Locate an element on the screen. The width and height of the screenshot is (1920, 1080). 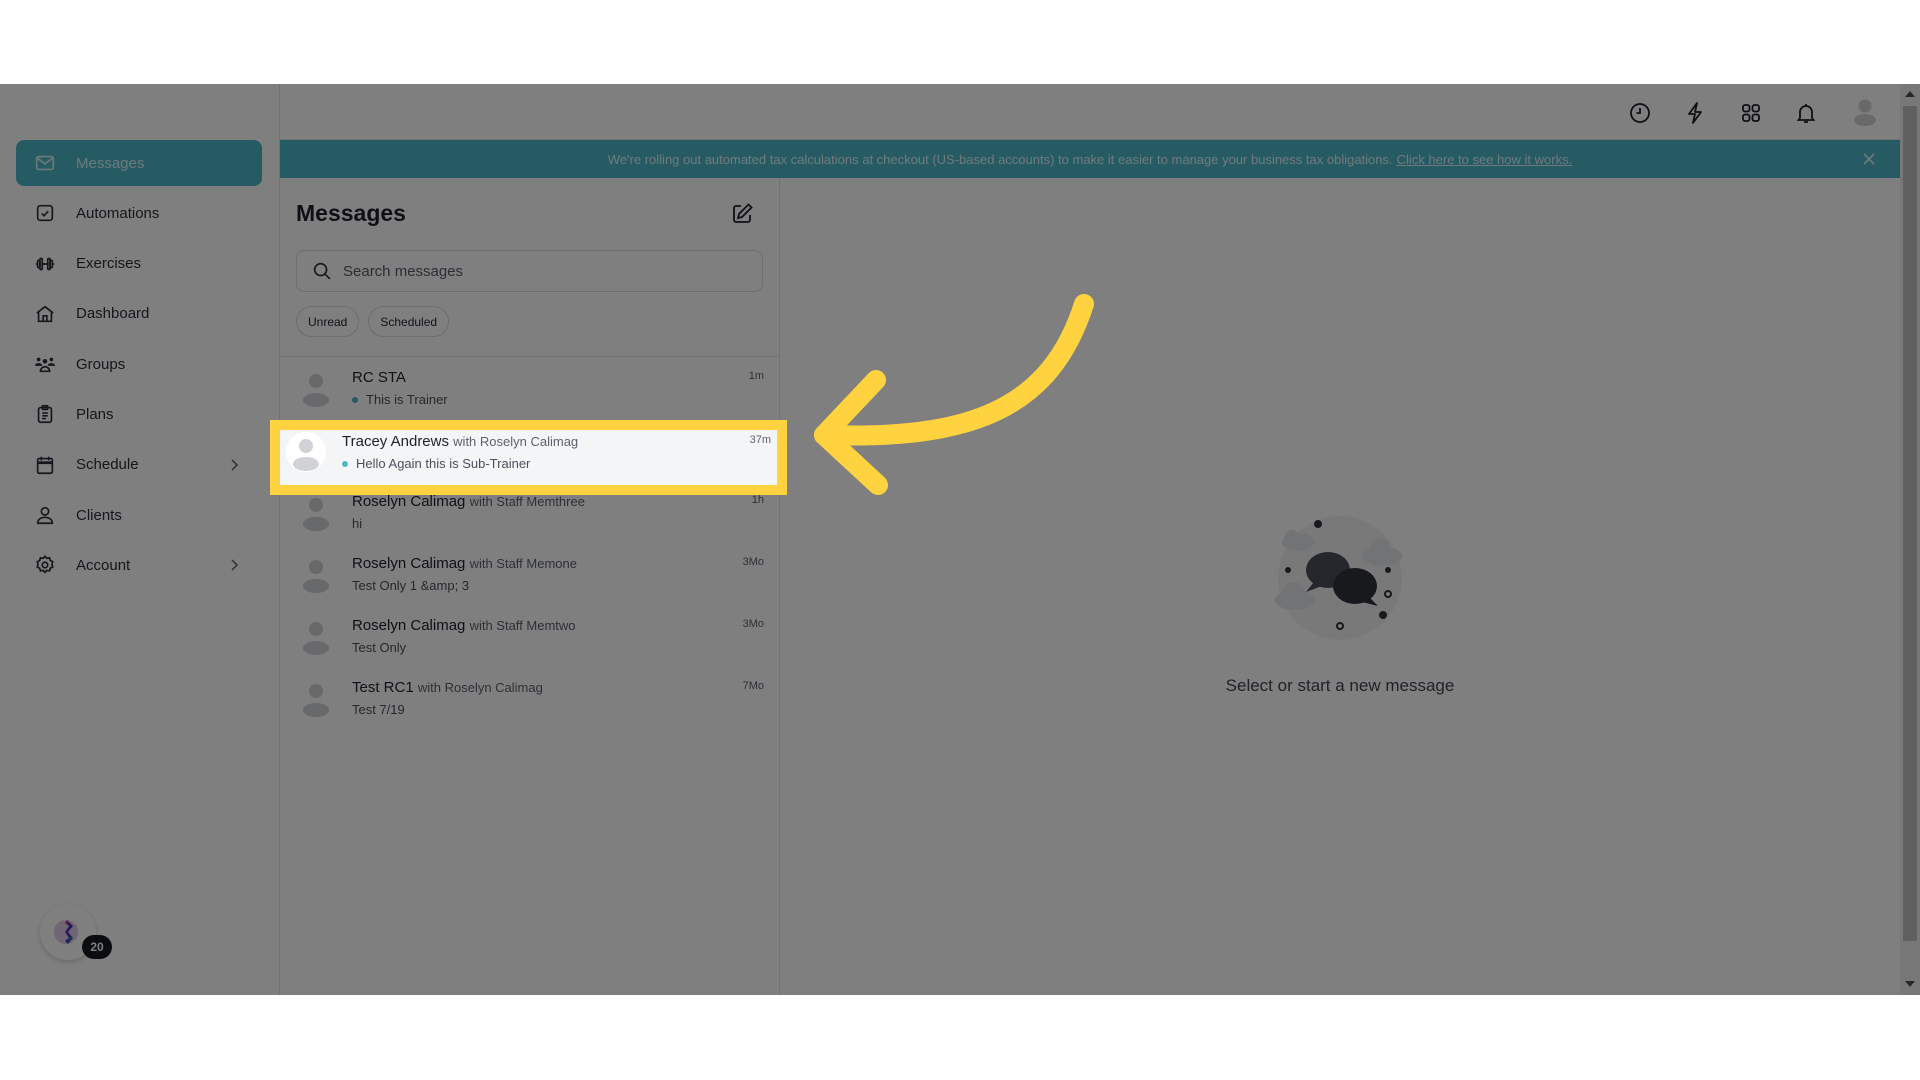
gear-icon is located at coordinates (45, 565).